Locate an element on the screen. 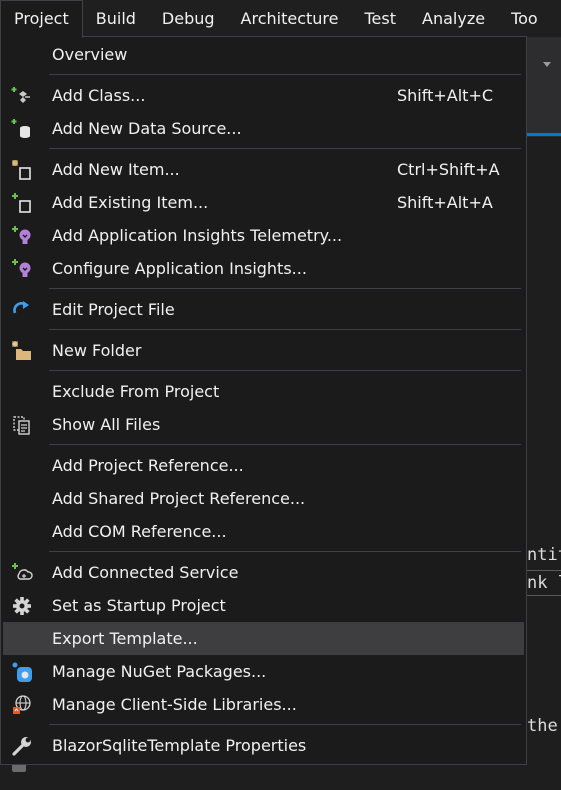 This screenshot has width=561, height=790. menu-item-add-existing-item: Add Existing Item... Shift+Alt+A is located at coordinates (263, 202).